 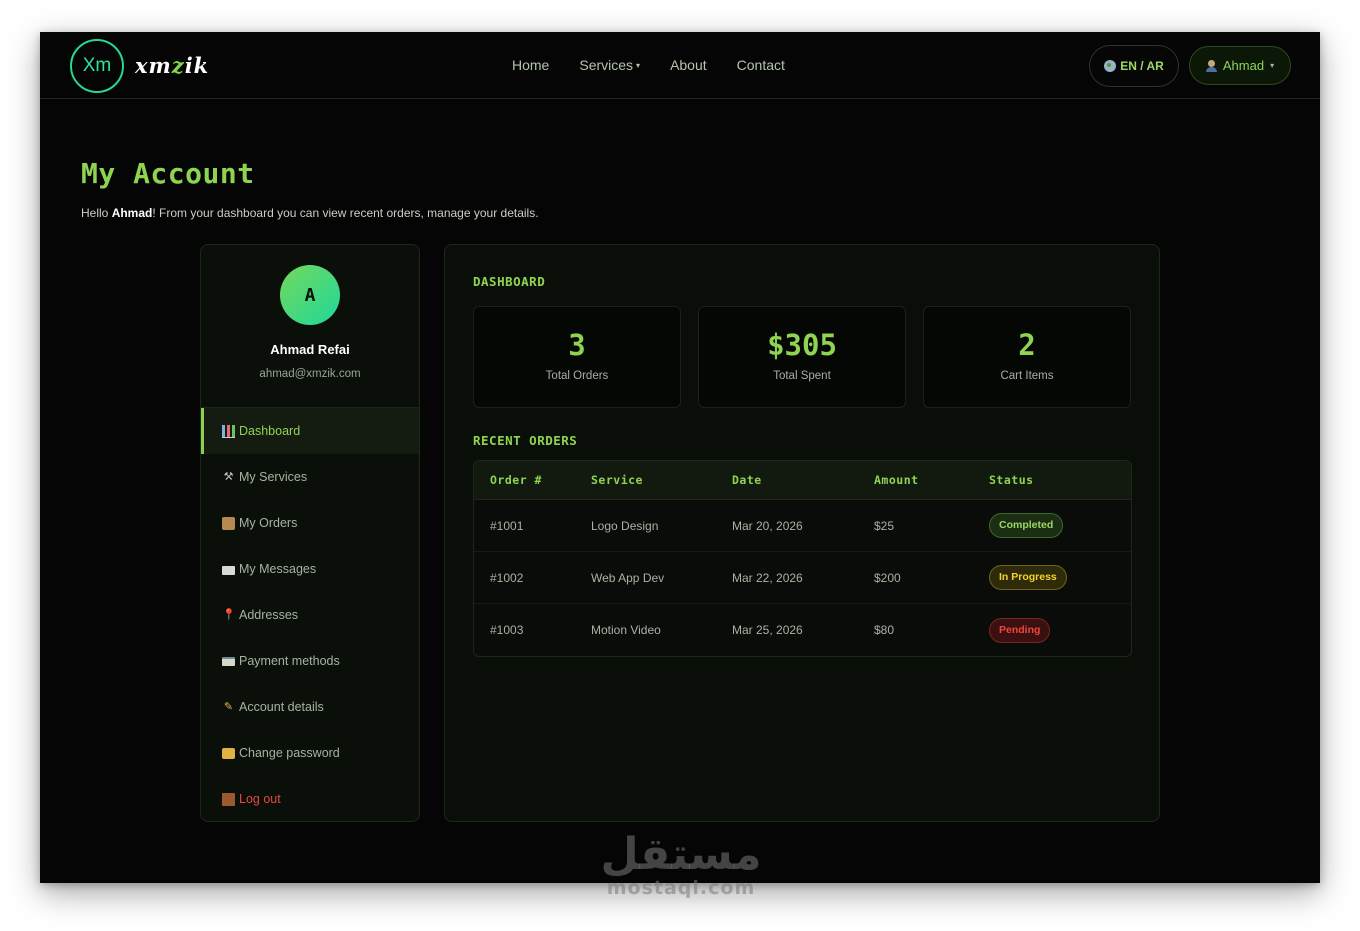 What do you see at coordinates (228, 706) in the screenshot?
I see `pencil-icon: ✎` at bounding box center [228, 706].